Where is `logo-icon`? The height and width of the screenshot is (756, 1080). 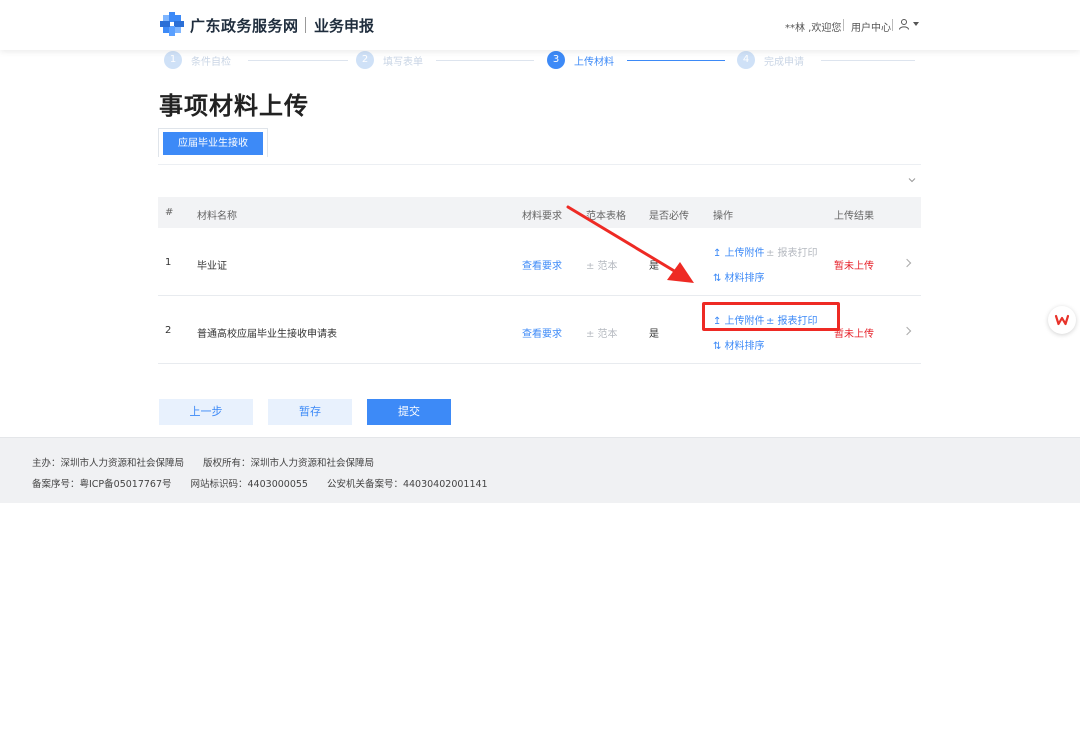
logo-icon is located at coordinates (172, 24).